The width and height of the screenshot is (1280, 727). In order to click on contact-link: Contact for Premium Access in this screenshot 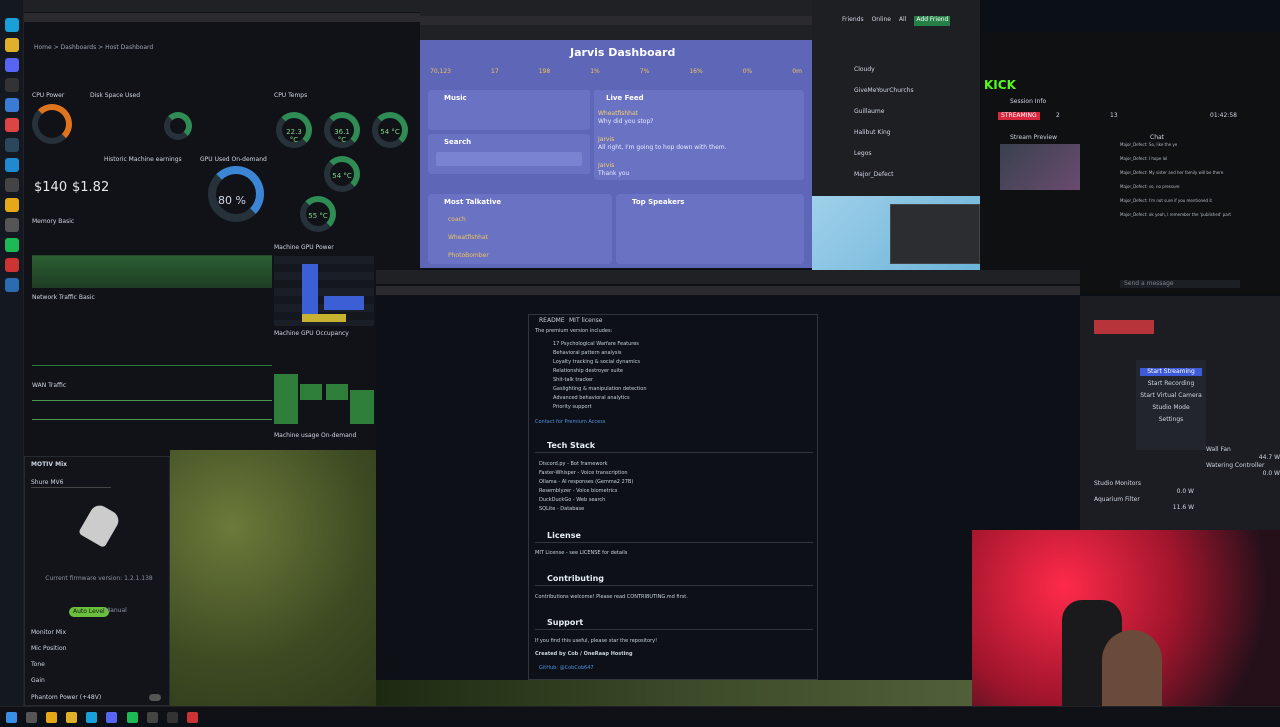, I will do `click(570, 422)`.